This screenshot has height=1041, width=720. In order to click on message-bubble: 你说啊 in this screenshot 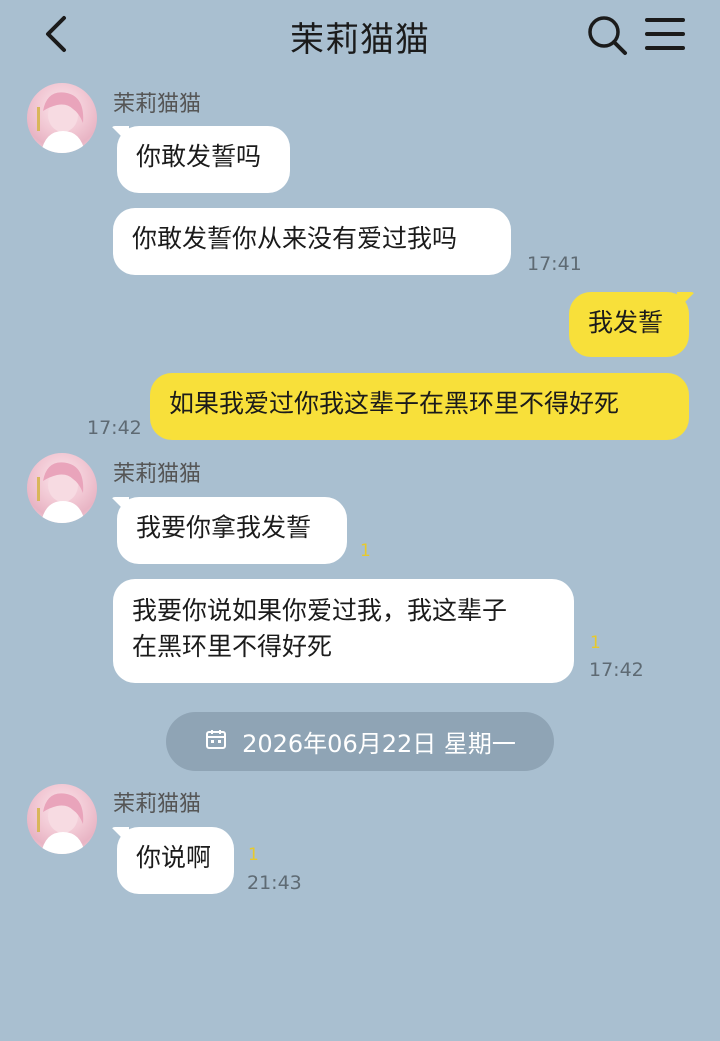, I will do `click(172, 860)`.